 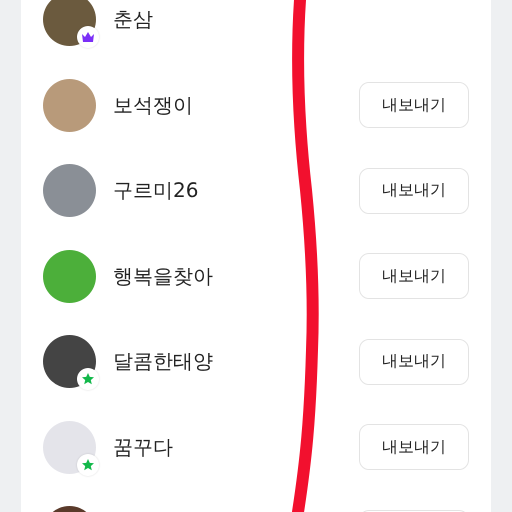 What do you see at coordinates (133, 20) in the screenshot?
I see `member-name: 춘삼` at bounding box center [133, 20].